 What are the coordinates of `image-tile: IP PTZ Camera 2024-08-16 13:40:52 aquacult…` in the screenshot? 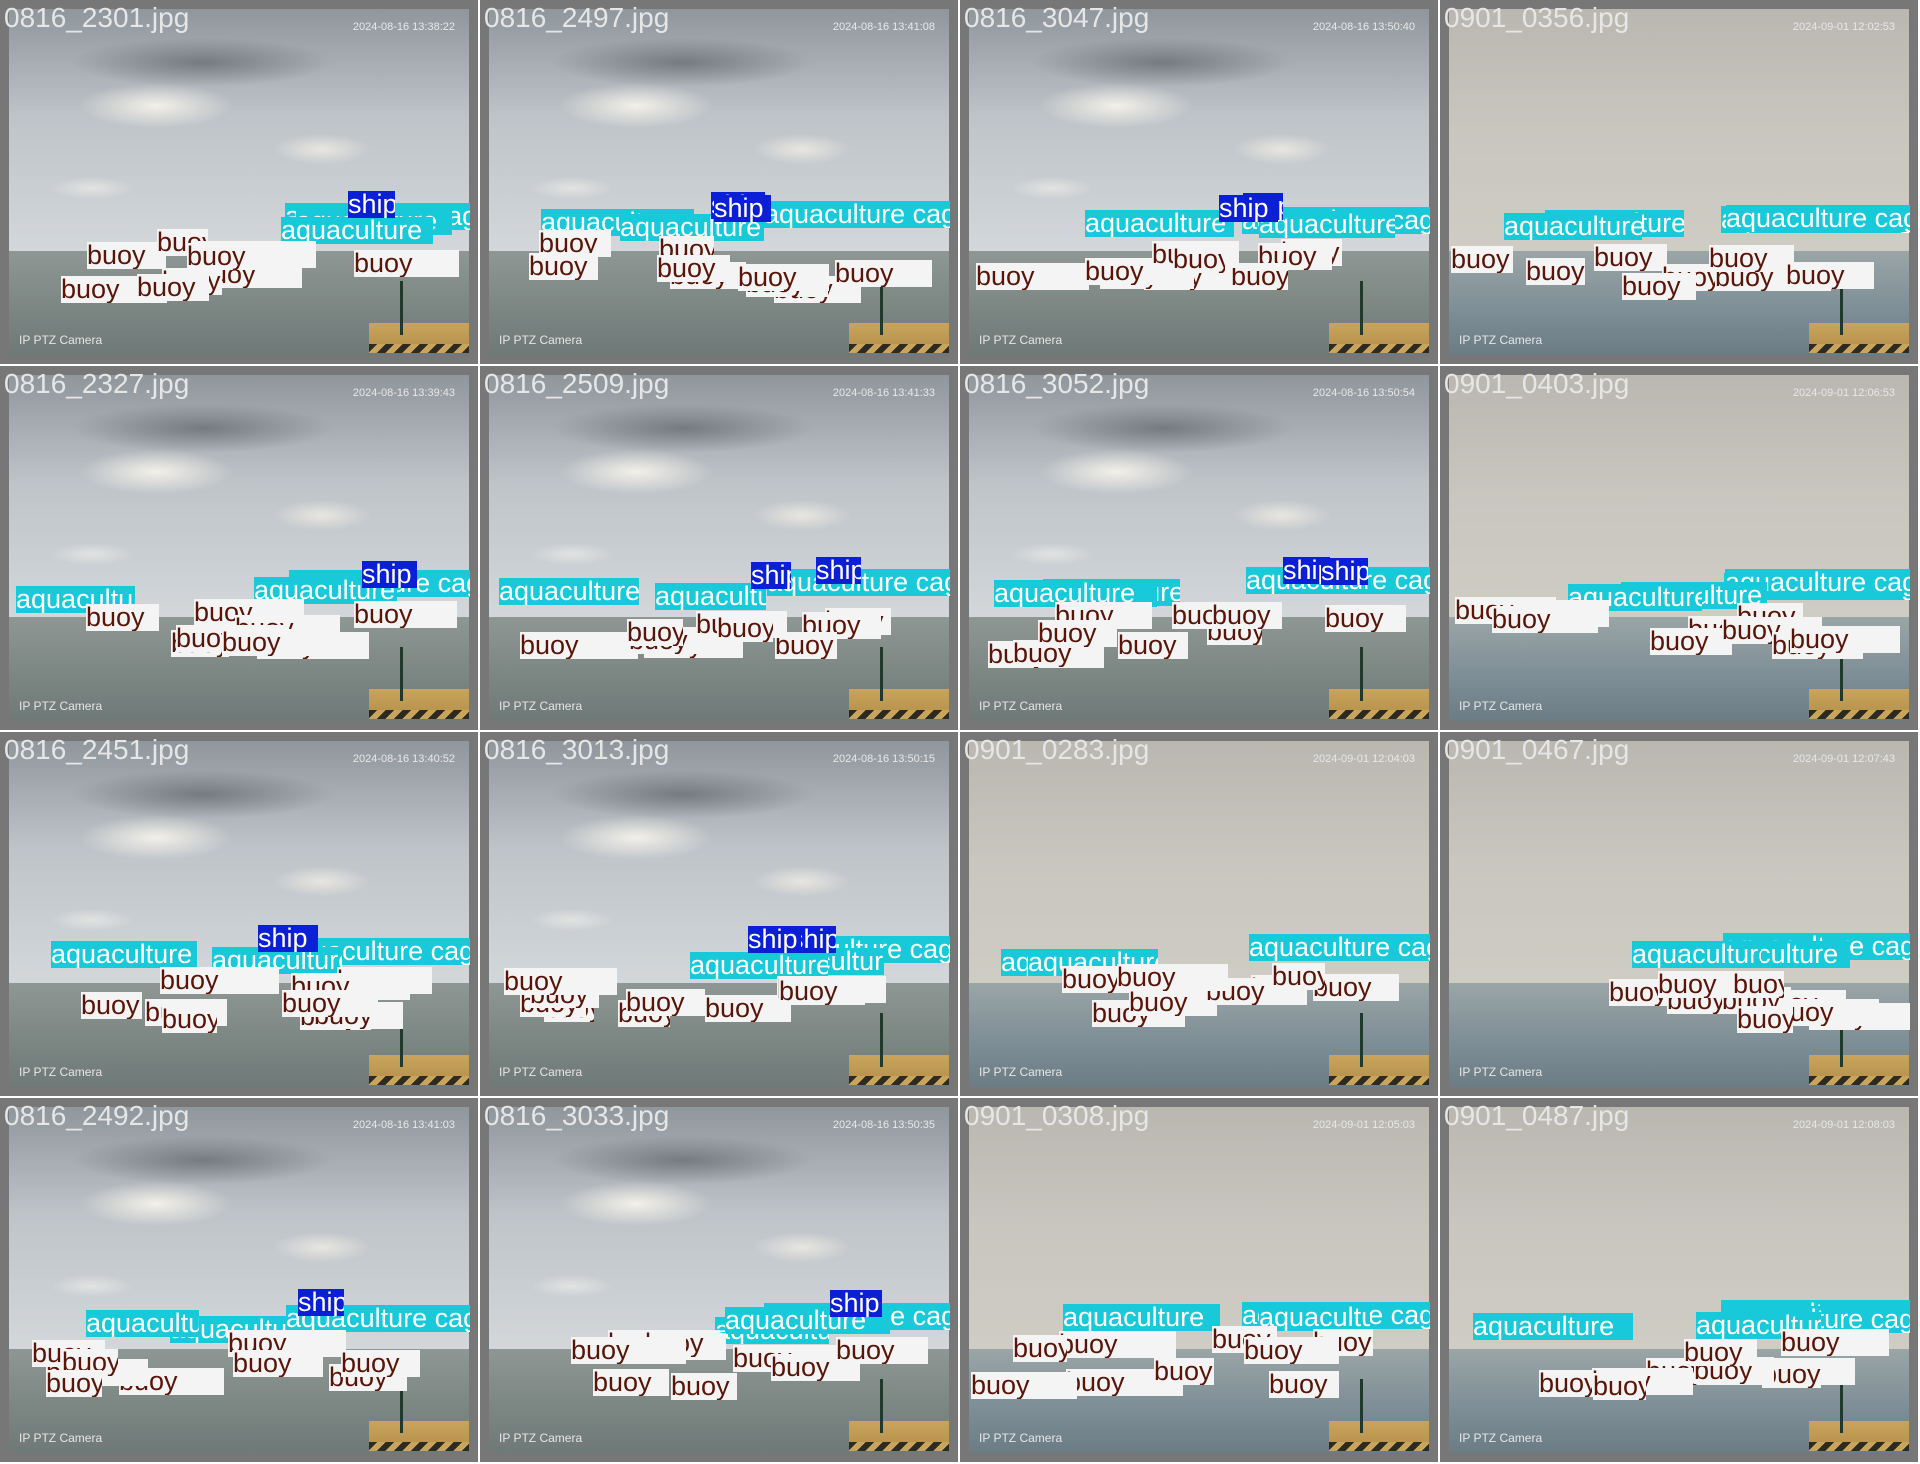 It's located at (240, 915).